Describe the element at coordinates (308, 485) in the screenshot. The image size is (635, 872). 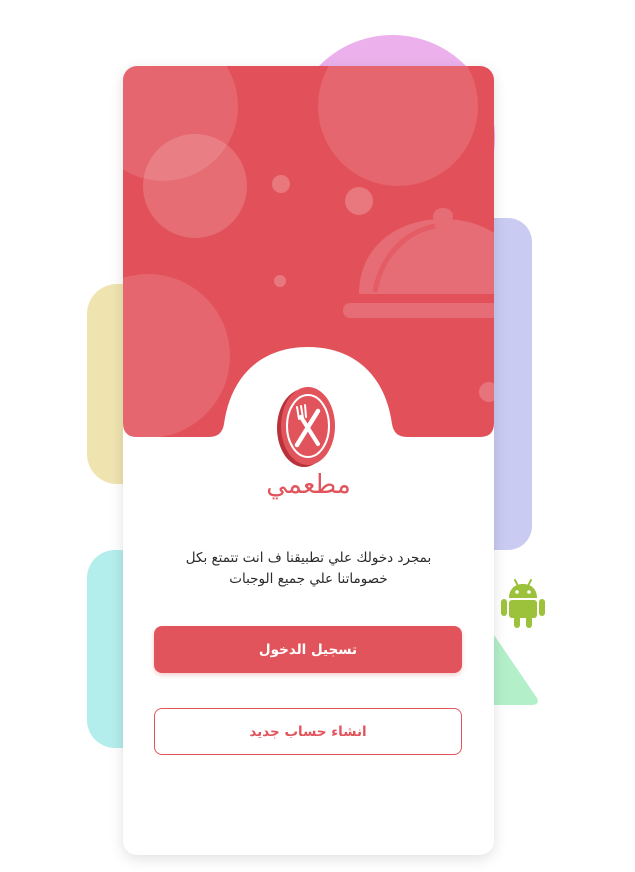
I see `app-name: مطعمي` at that location.